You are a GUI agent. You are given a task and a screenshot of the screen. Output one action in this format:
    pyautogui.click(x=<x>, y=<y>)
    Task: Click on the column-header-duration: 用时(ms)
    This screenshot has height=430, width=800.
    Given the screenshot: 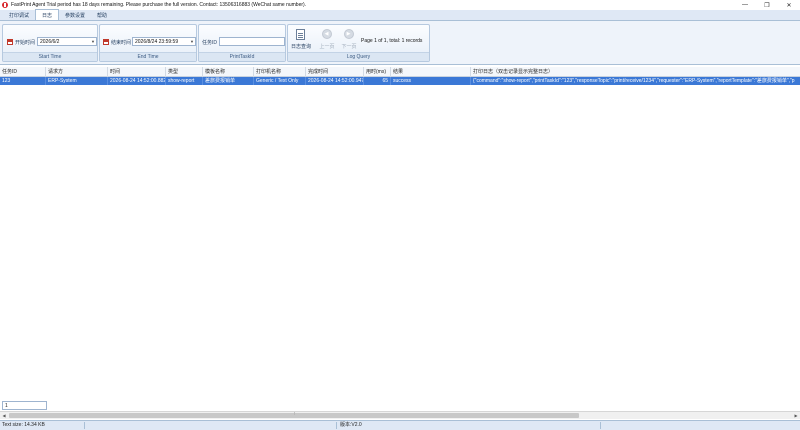 What is the action you would take?
    pyautogui.click(x=377, y=72)
    